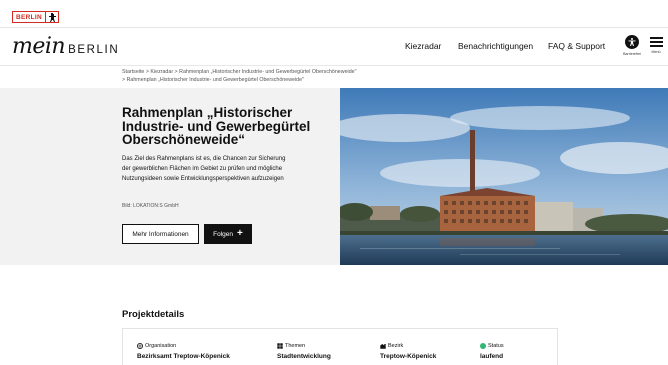 This screenshot has width=668, height=365. Describe the element at coordinates (304, 351) in the screenshot. I see `detail-themen: Themen Stadtentwicklung` at that location.